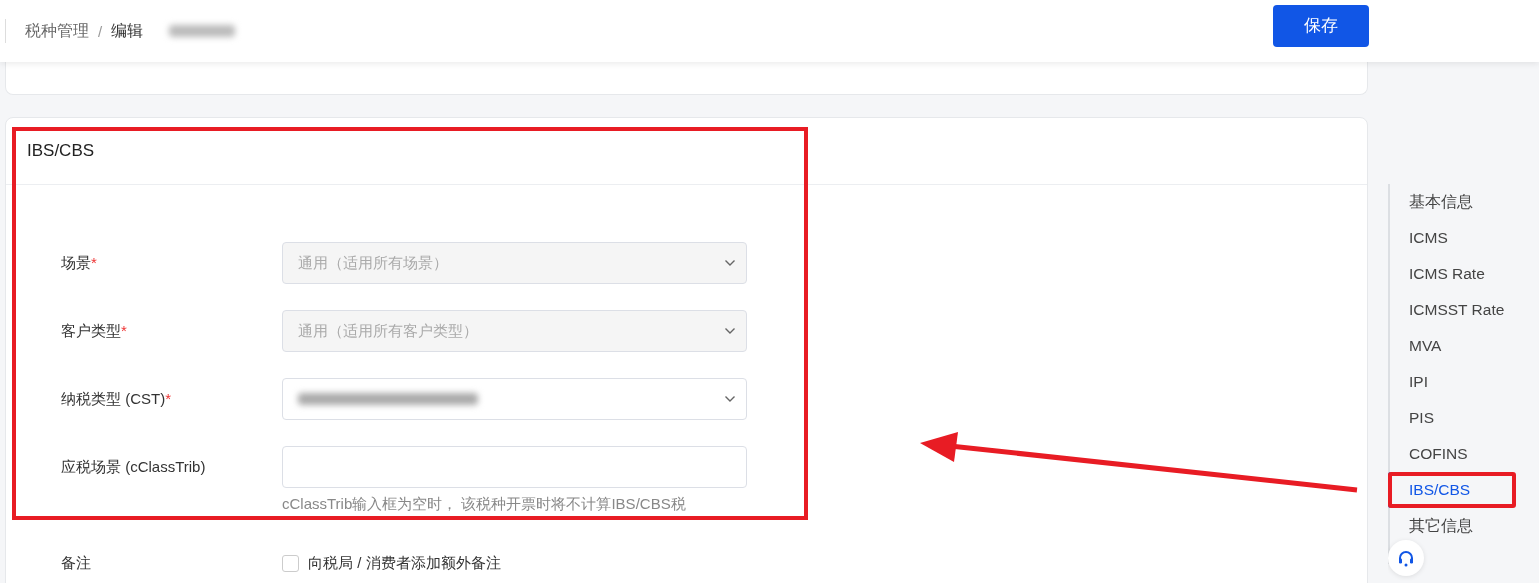 This screenshot has width=1539, height=583. I want to click on field-label: 场景*, so click(79, 263).